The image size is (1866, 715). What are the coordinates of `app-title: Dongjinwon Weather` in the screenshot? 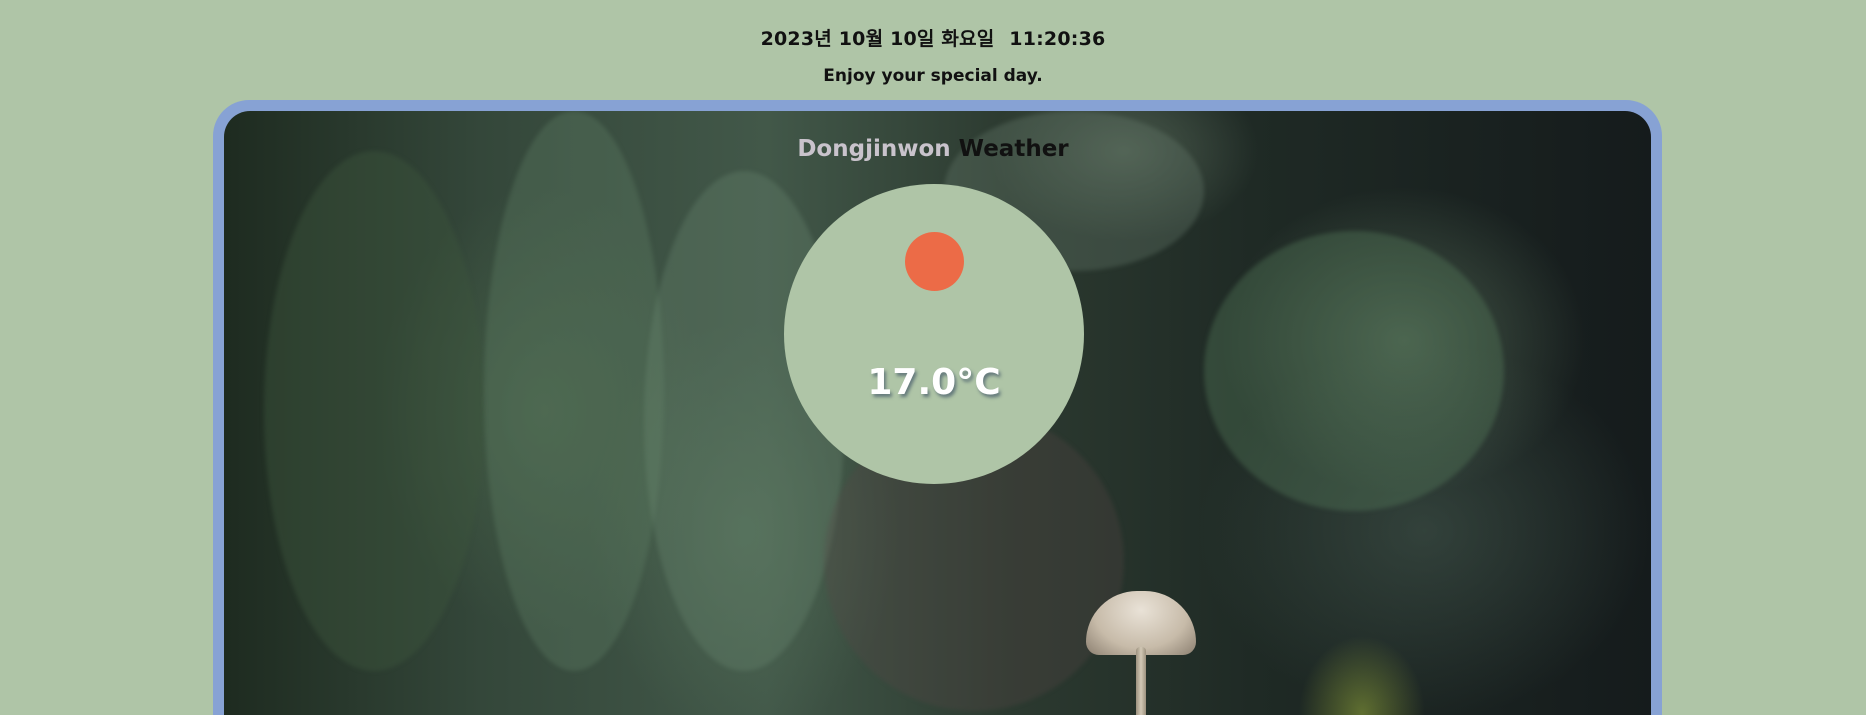 It's located at (933, 149).